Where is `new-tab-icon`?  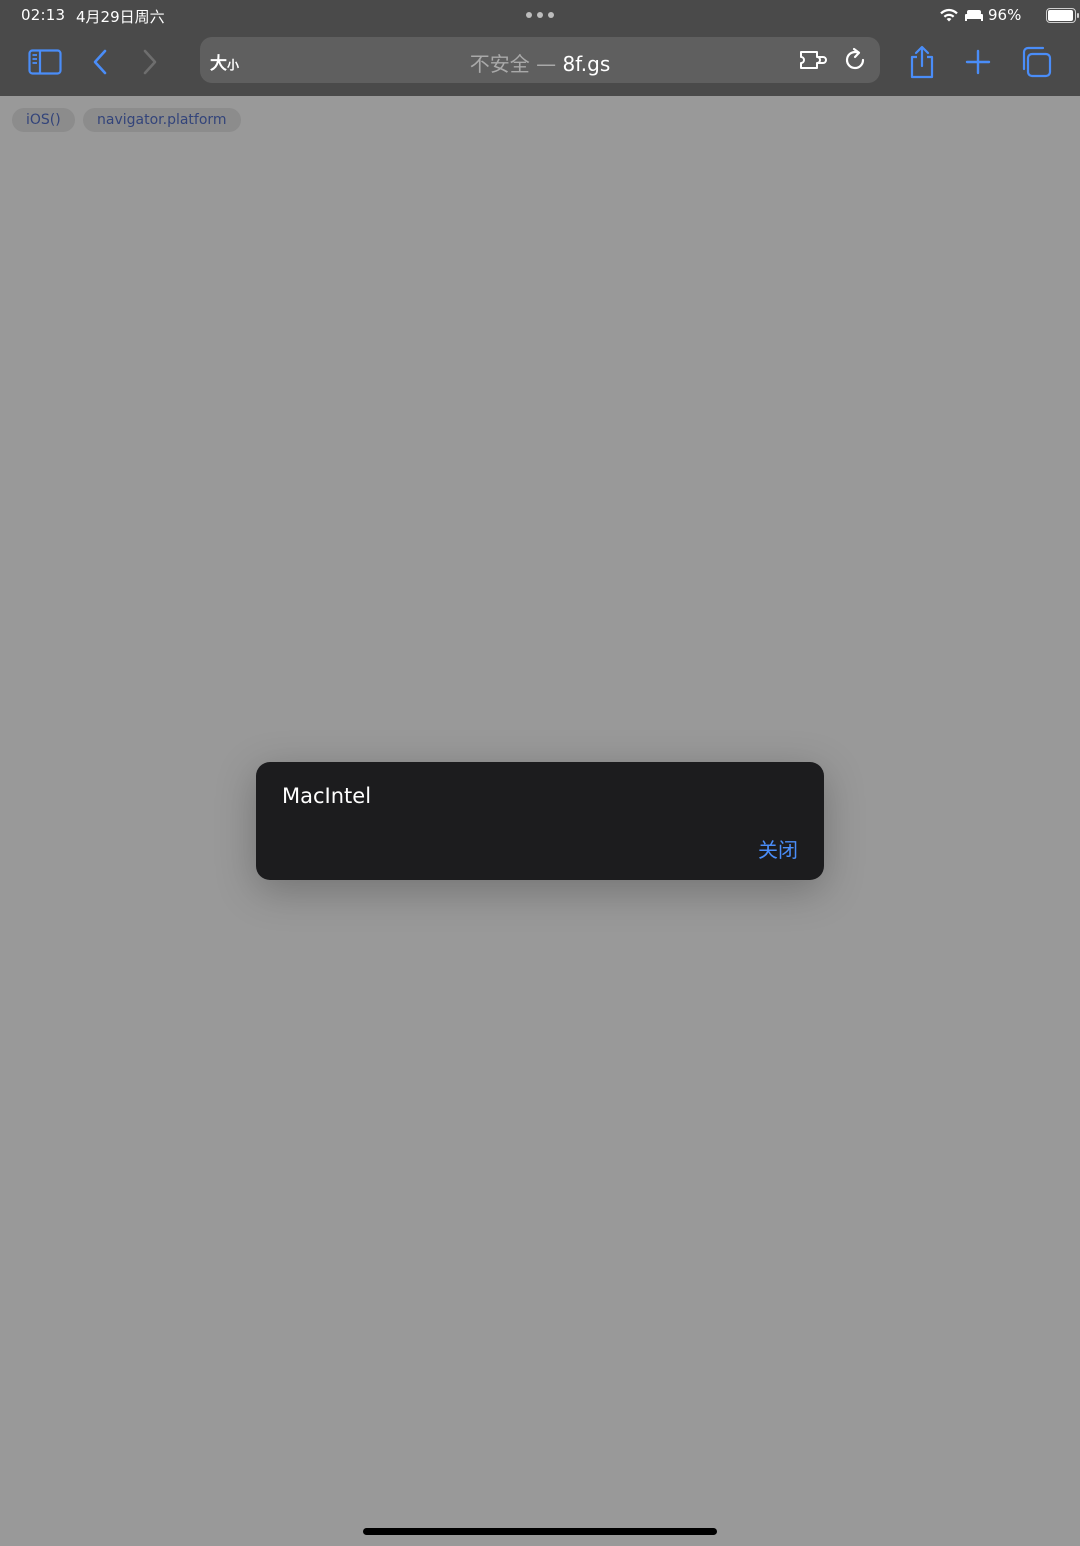
new-tab-icon is located at coordinates (978, 62).